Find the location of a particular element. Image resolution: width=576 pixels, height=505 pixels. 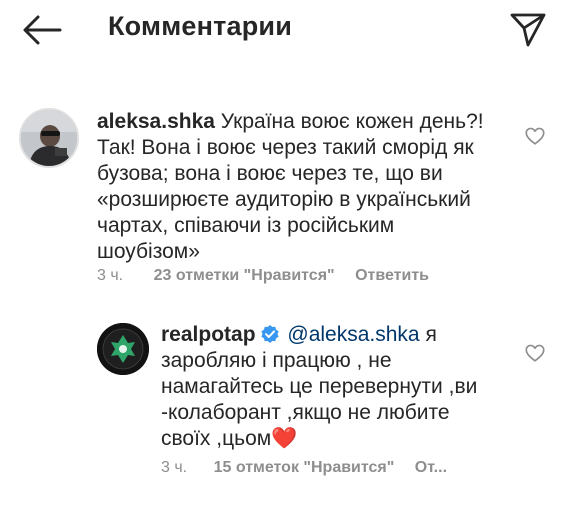

avatar-photo-icon is located at coordinates (49, 138).